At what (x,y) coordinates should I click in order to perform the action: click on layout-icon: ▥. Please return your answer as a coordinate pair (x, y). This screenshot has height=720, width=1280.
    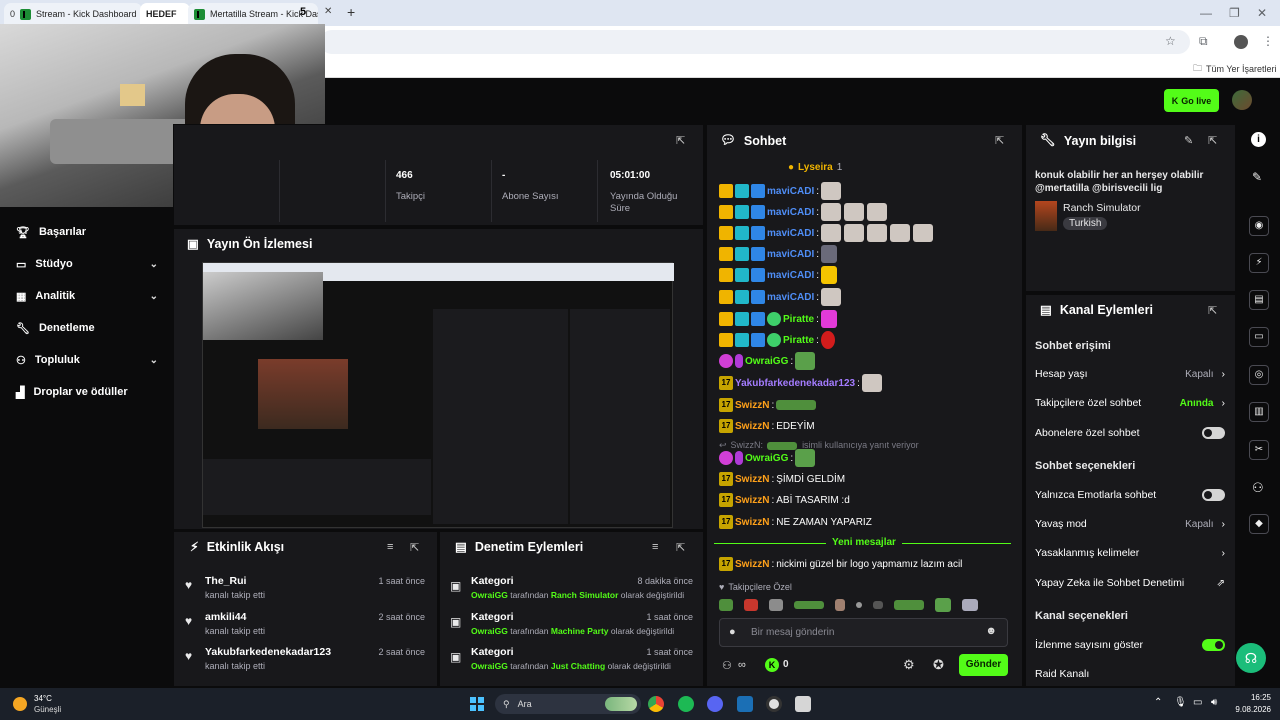
    Looking at the image, I should click on (1259, 412).